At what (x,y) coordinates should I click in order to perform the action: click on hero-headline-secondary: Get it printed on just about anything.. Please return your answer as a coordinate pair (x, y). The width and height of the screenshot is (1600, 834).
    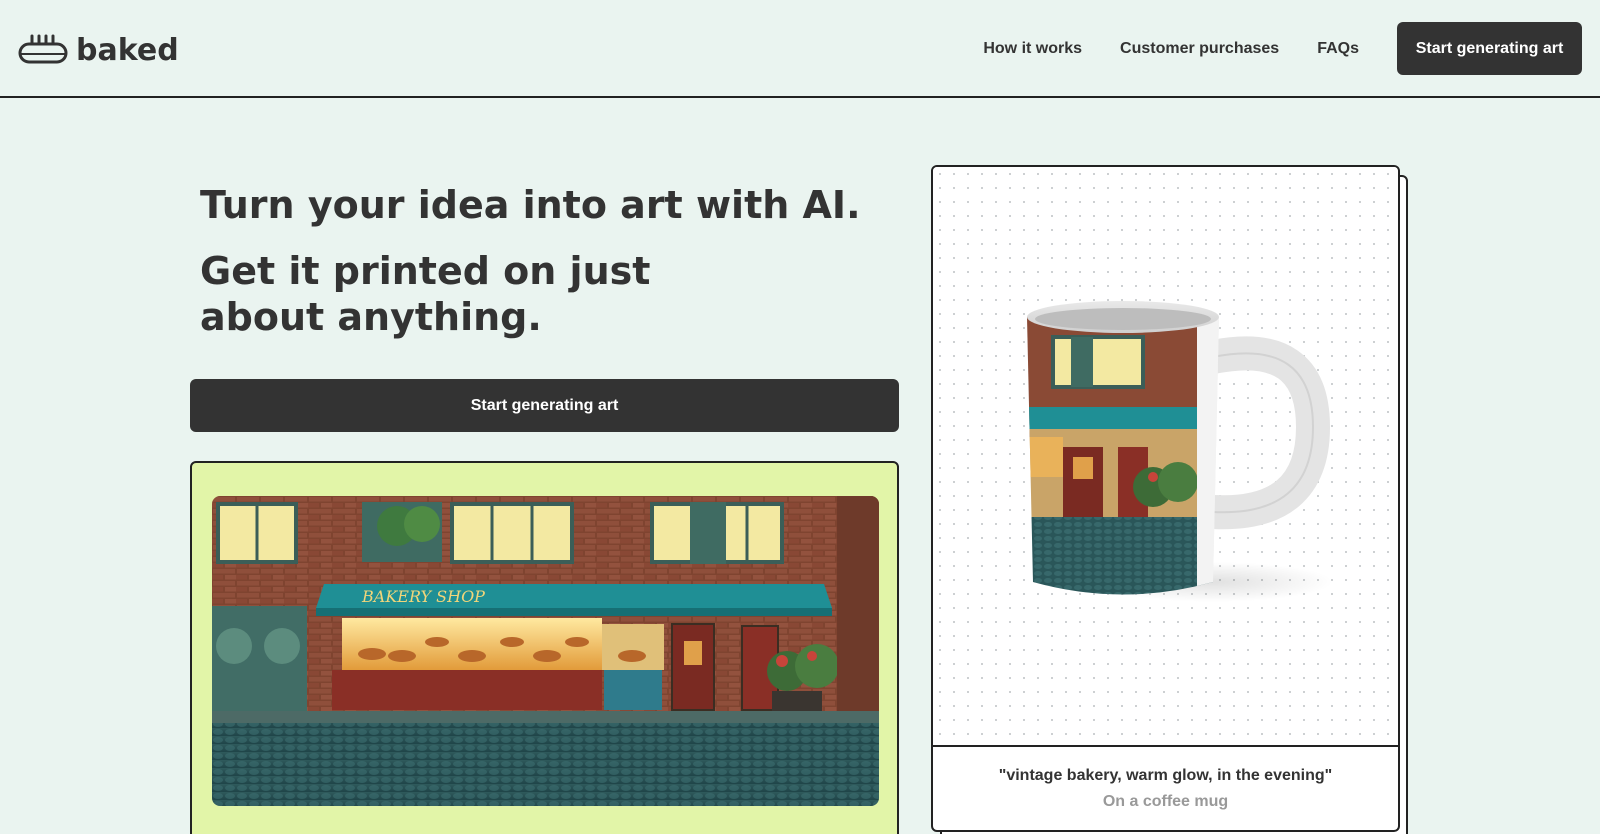
    Looking at the image, I should click on (425, 294).